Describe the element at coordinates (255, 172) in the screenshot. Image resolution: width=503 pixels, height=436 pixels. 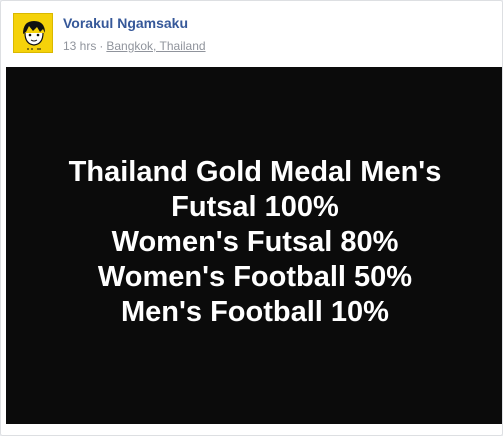
I see `image-text-line: Thailand Gold Medal Men's` at that location.